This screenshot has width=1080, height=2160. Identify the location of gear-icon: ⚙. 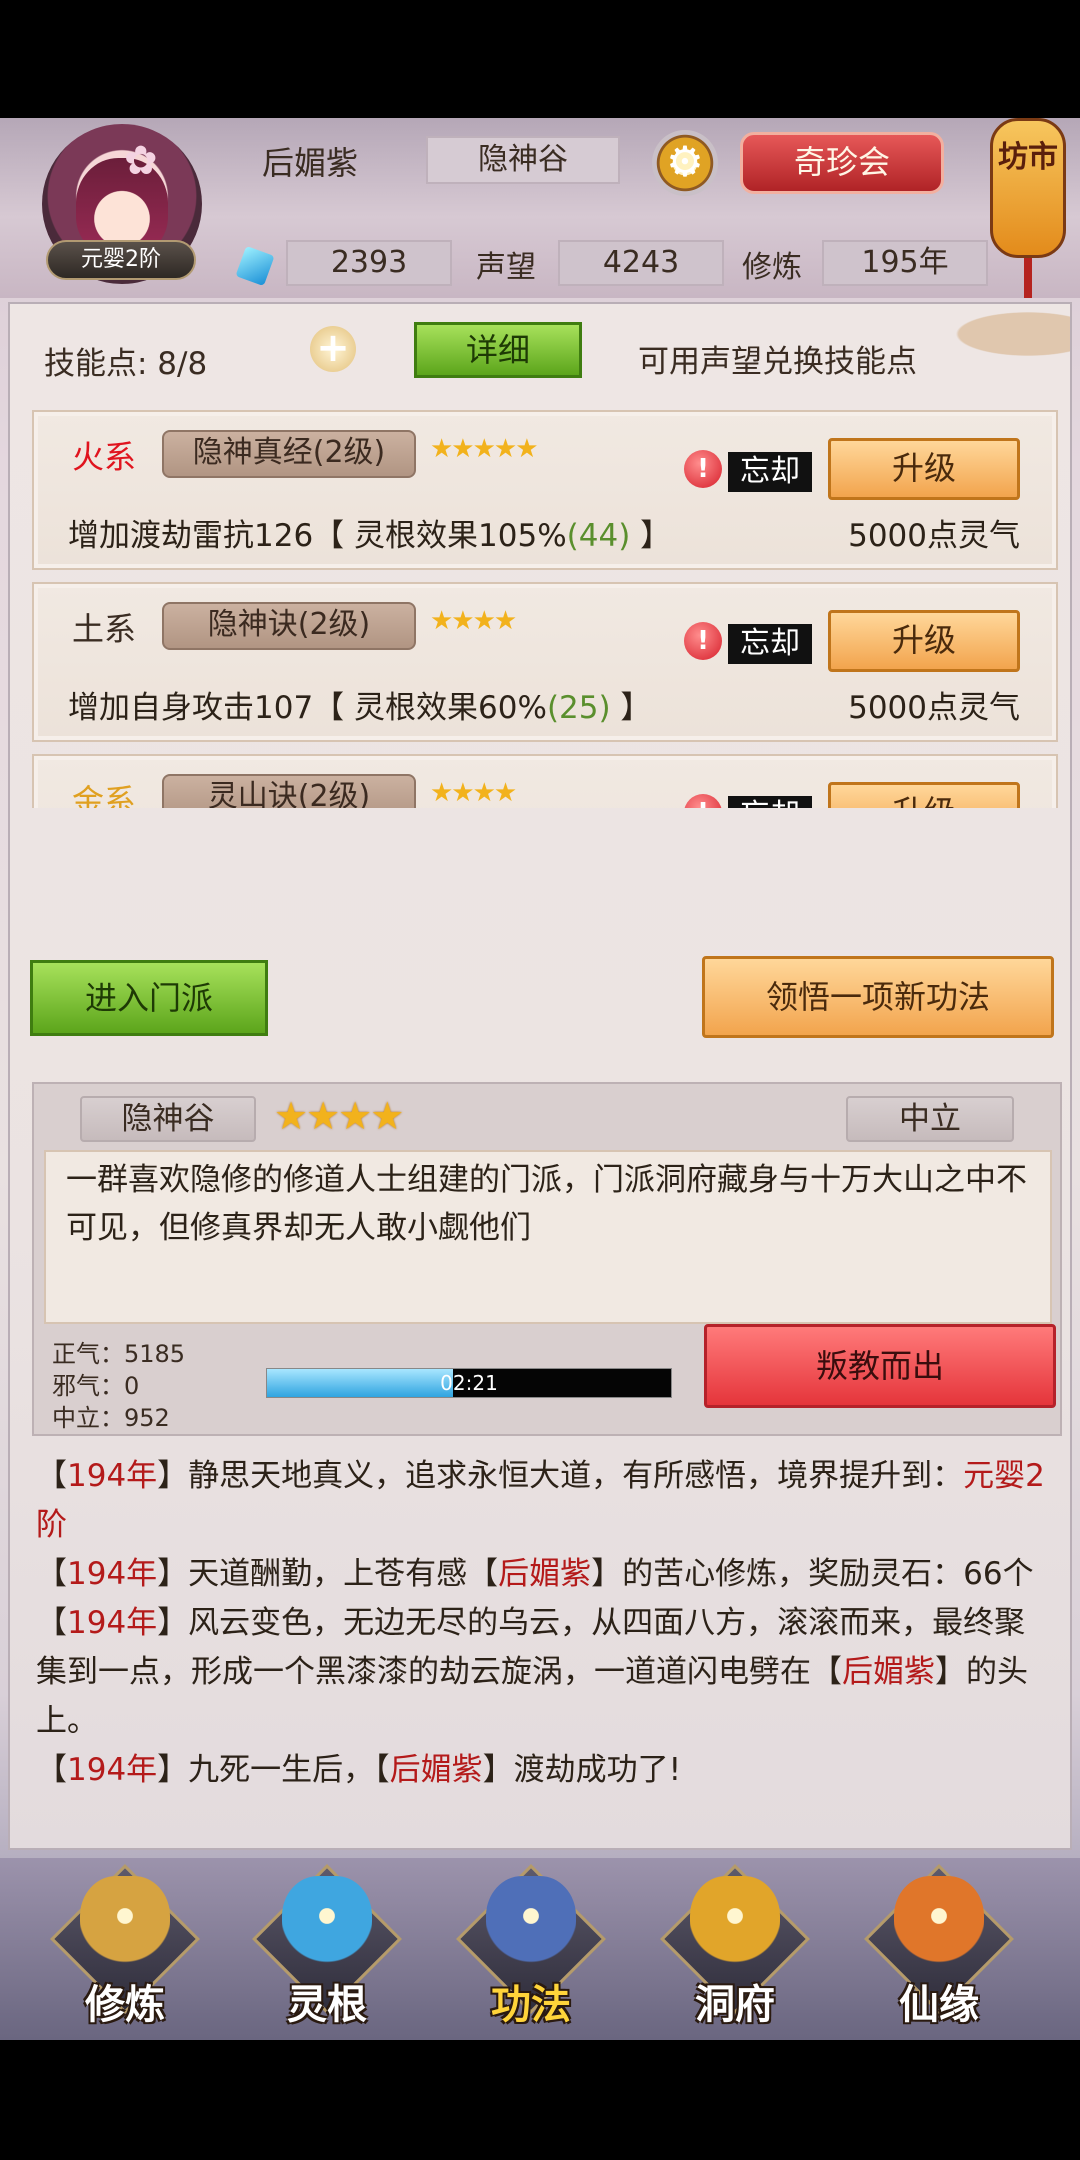
(685, 163).